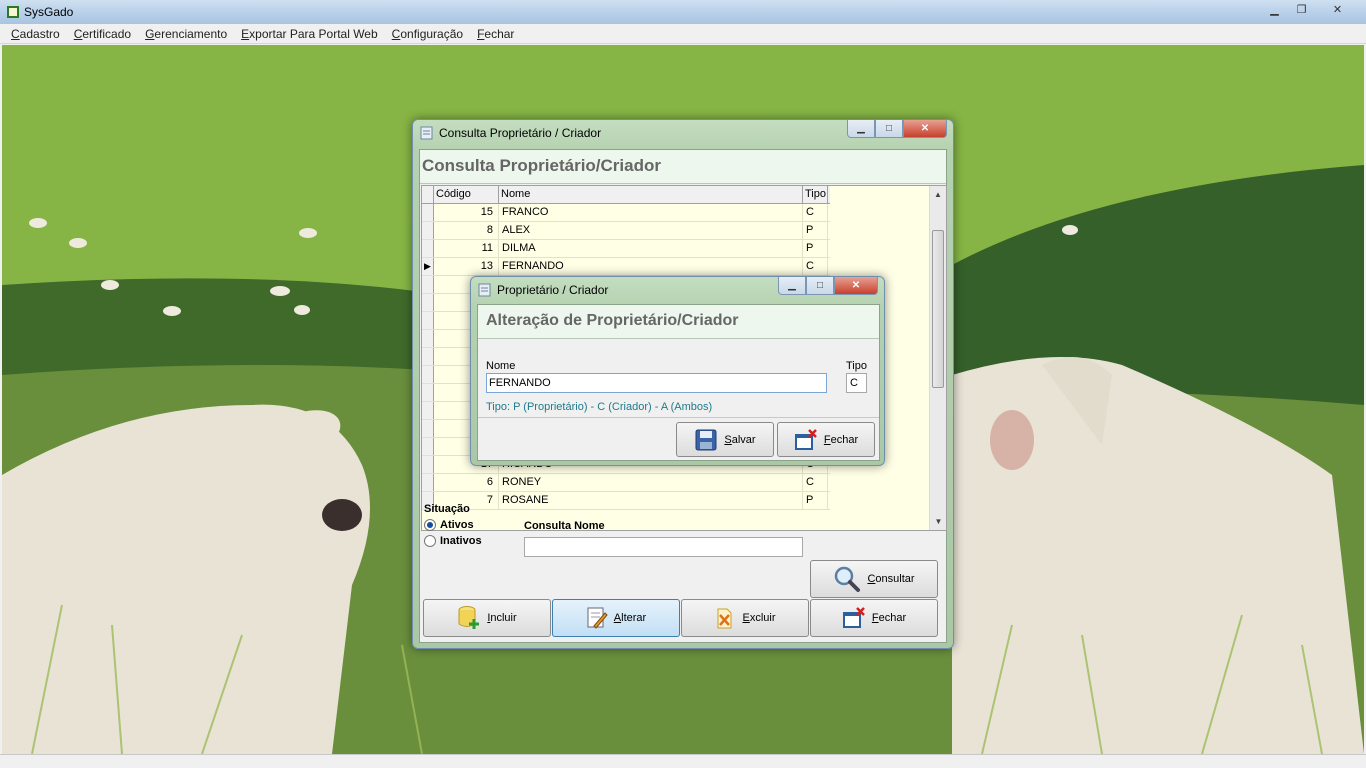 This screenshot has height=768, width=1366. What do you see at coordinates (663, 547) in the screenshot?
I see `consulta-nome-input` at bounding box center [663, 547].